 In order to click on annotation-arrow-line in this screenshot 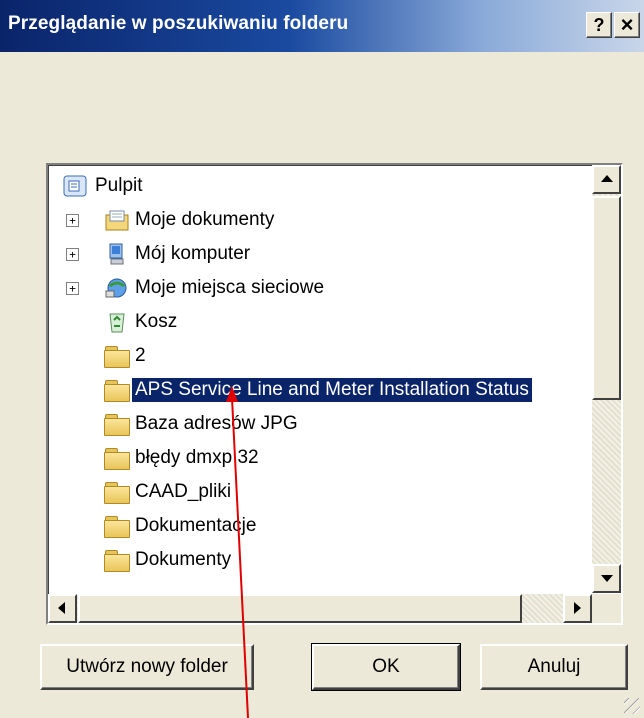, I will do `click(240, 557)`.